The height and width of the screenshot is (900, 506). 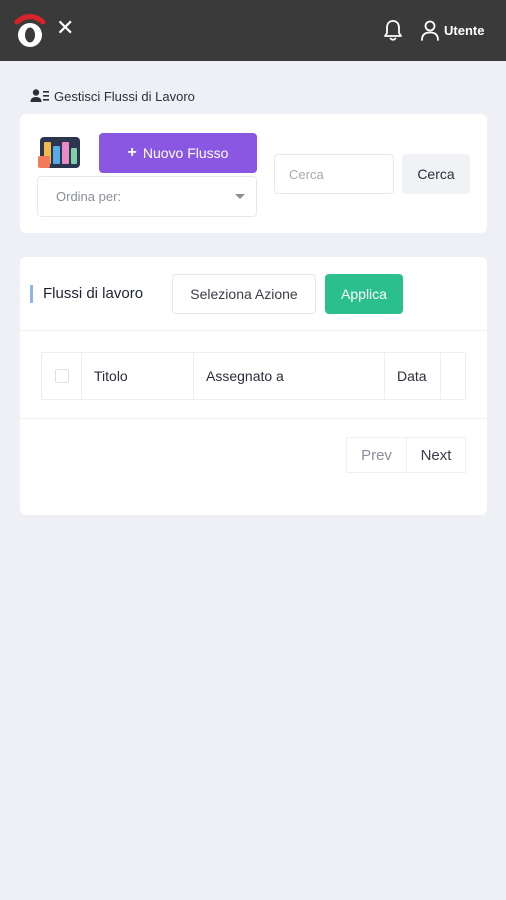 I want to click on column-header-actions, so click(x=453, y=376).